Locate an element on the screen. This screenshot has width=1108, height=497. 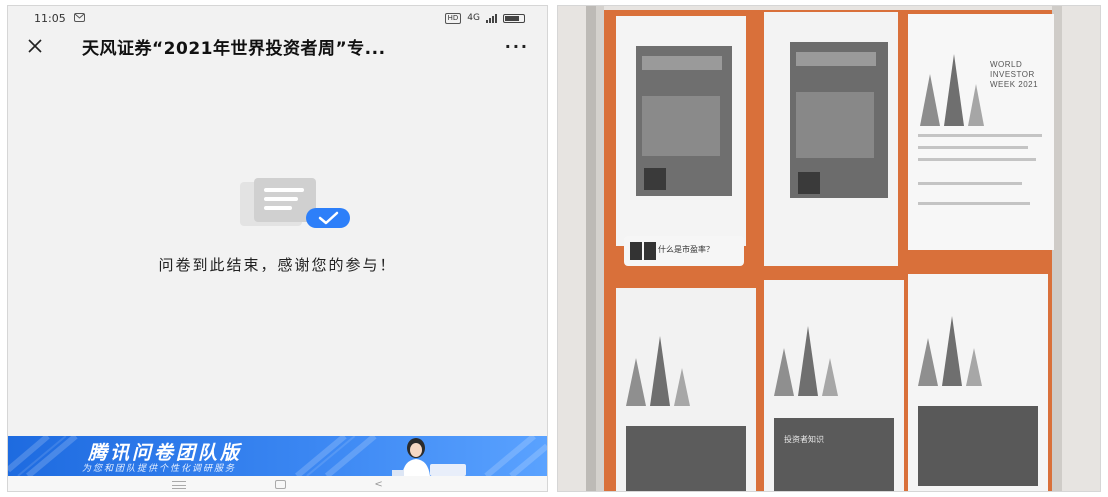
battery-icon is located at coordinates (514, 18).